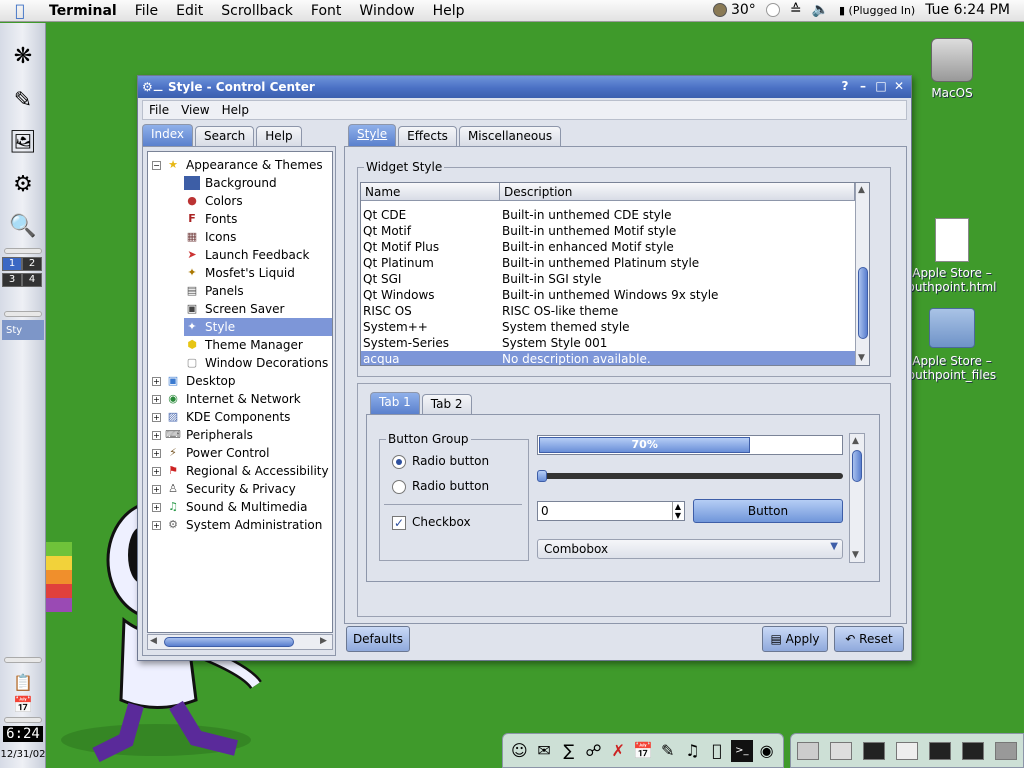 The image size is (1024, 768). What do you see at coordinates (239, 273) in the screenshot?
I see `tree-item-mosfets-liquid: ✦ Mosfet's Liquid` at bounding box center [239, 273].